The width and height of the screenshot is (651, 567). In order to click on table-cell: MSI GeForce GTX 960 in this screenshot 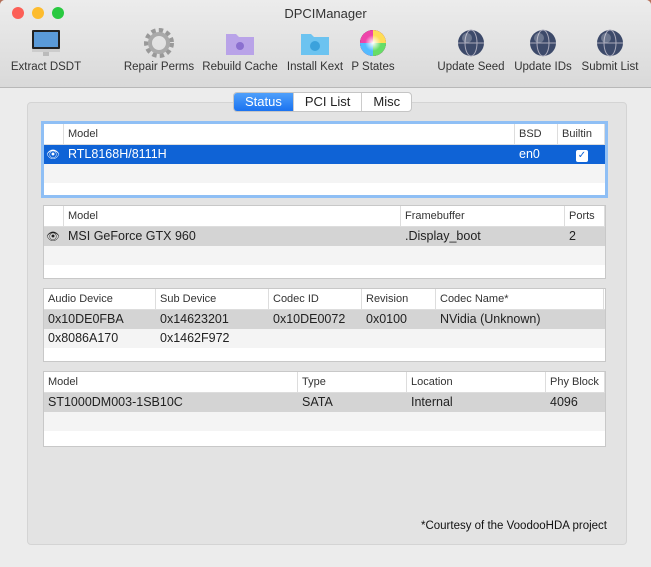, I will do `click(132, 236)`.